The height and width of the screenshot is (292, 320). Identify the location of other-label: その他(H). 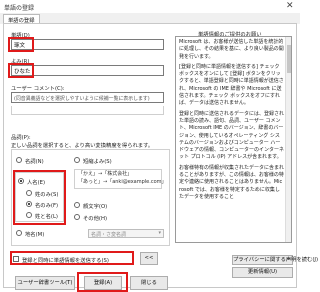
(95, 218).